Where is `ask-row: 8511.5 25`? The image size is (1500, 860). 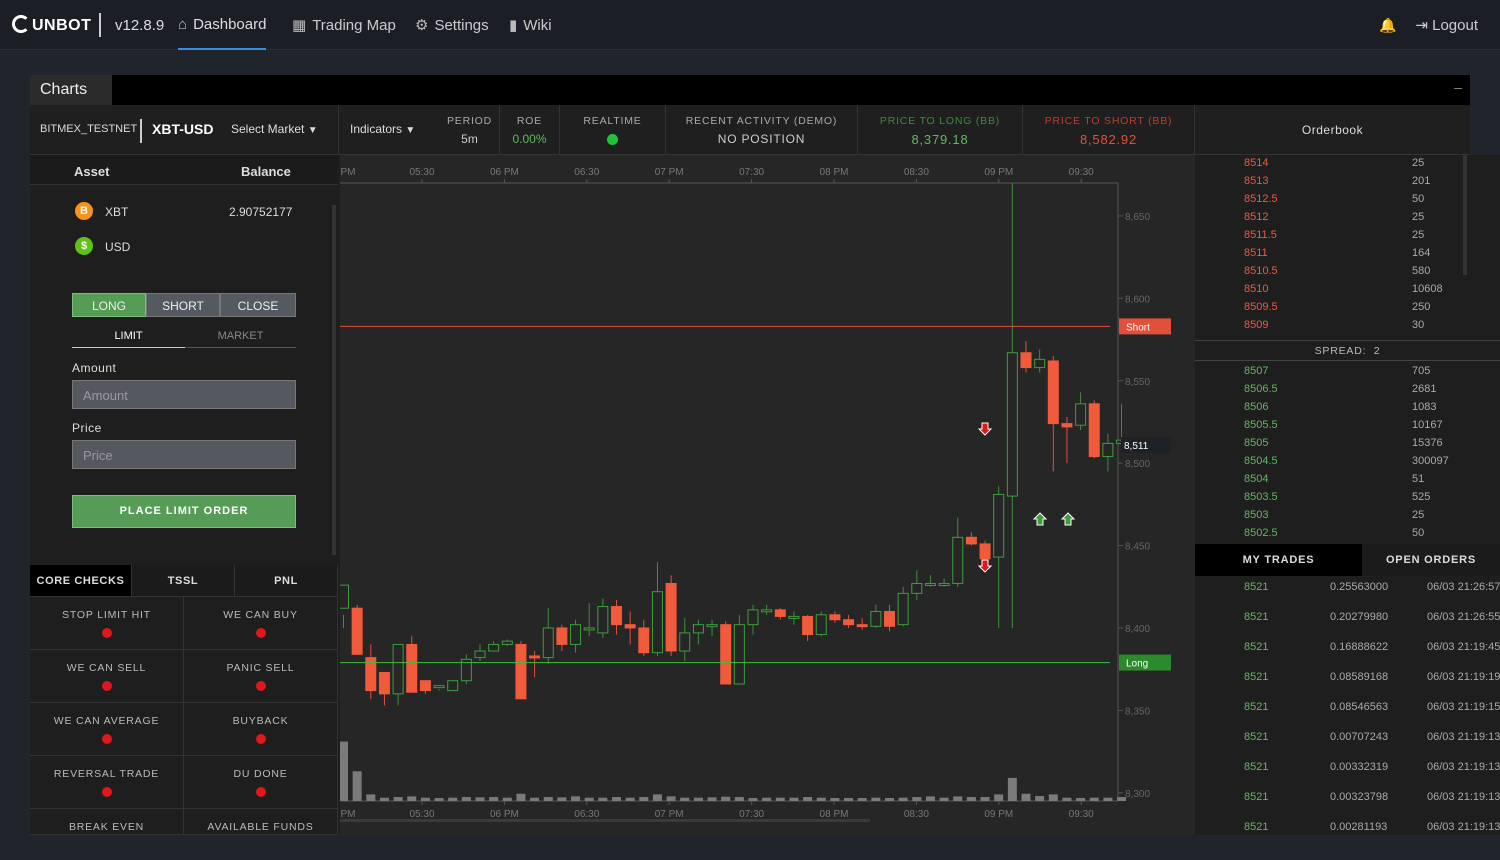 ask-row: 8511.5 25 is located at coordinates (1335, 238).